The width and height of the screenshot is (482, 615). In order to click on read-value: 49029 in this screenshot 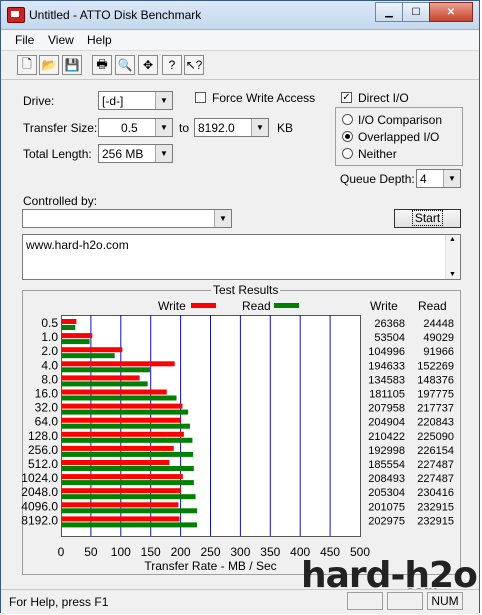, I will do `click(438, 338)`.